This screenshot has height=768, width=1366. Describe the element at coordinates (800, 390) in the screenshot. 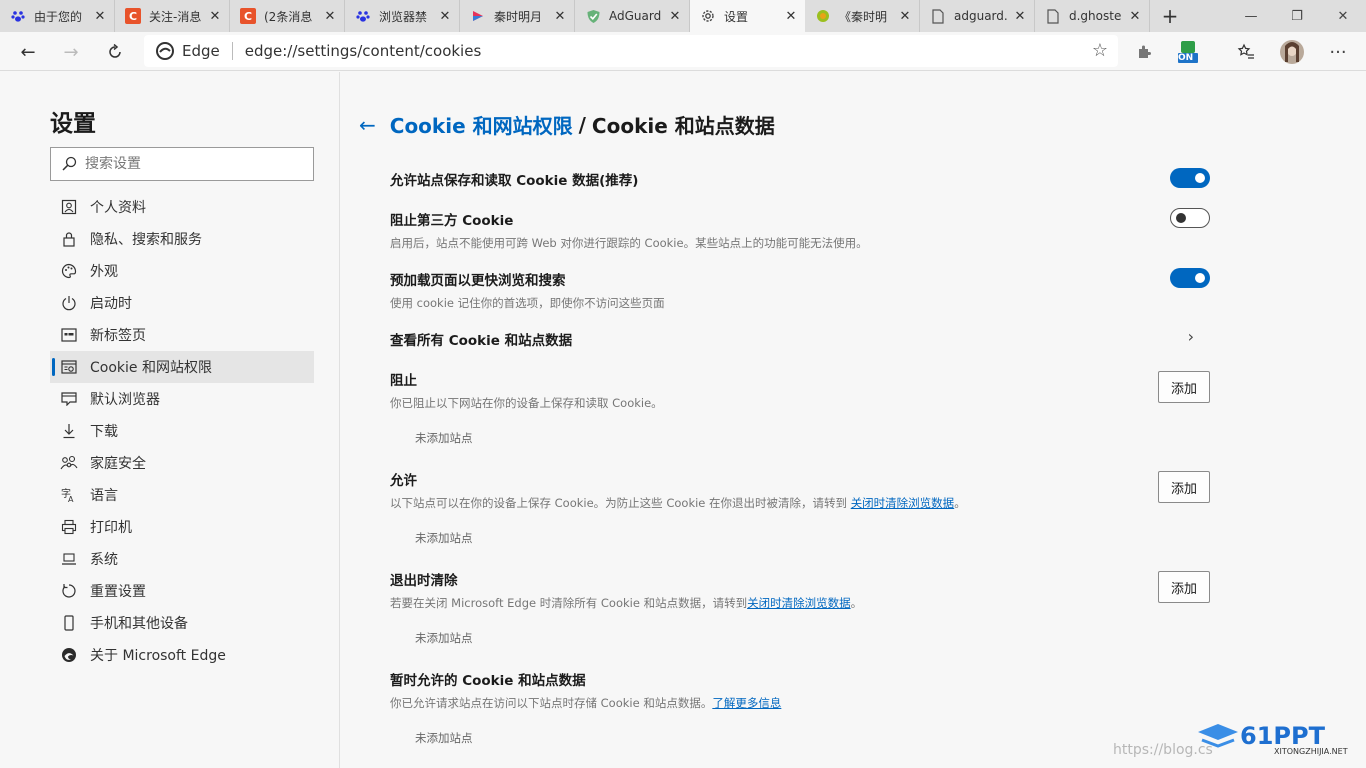

I see `section-block: 阻止 你已阻止以下网站在你的设备上保存和读取 Cookie。 添加` at that location.